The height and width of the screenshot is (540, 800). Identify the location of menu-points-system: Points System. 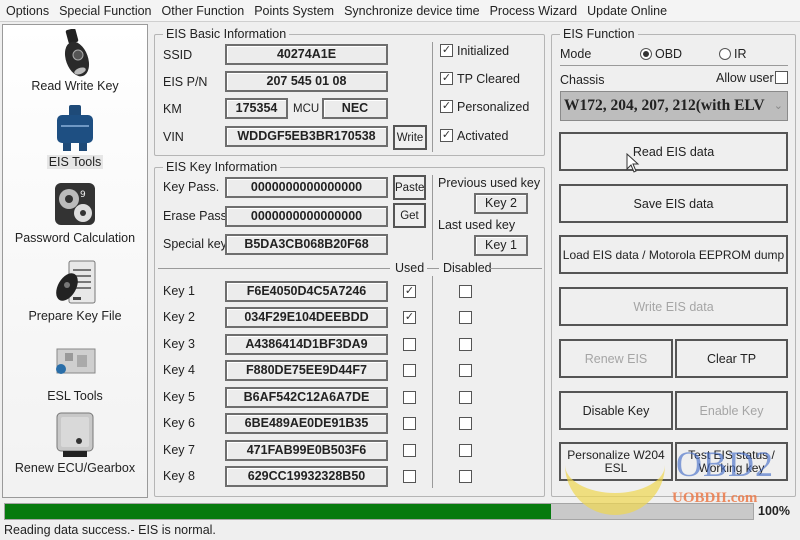
(294, 11).